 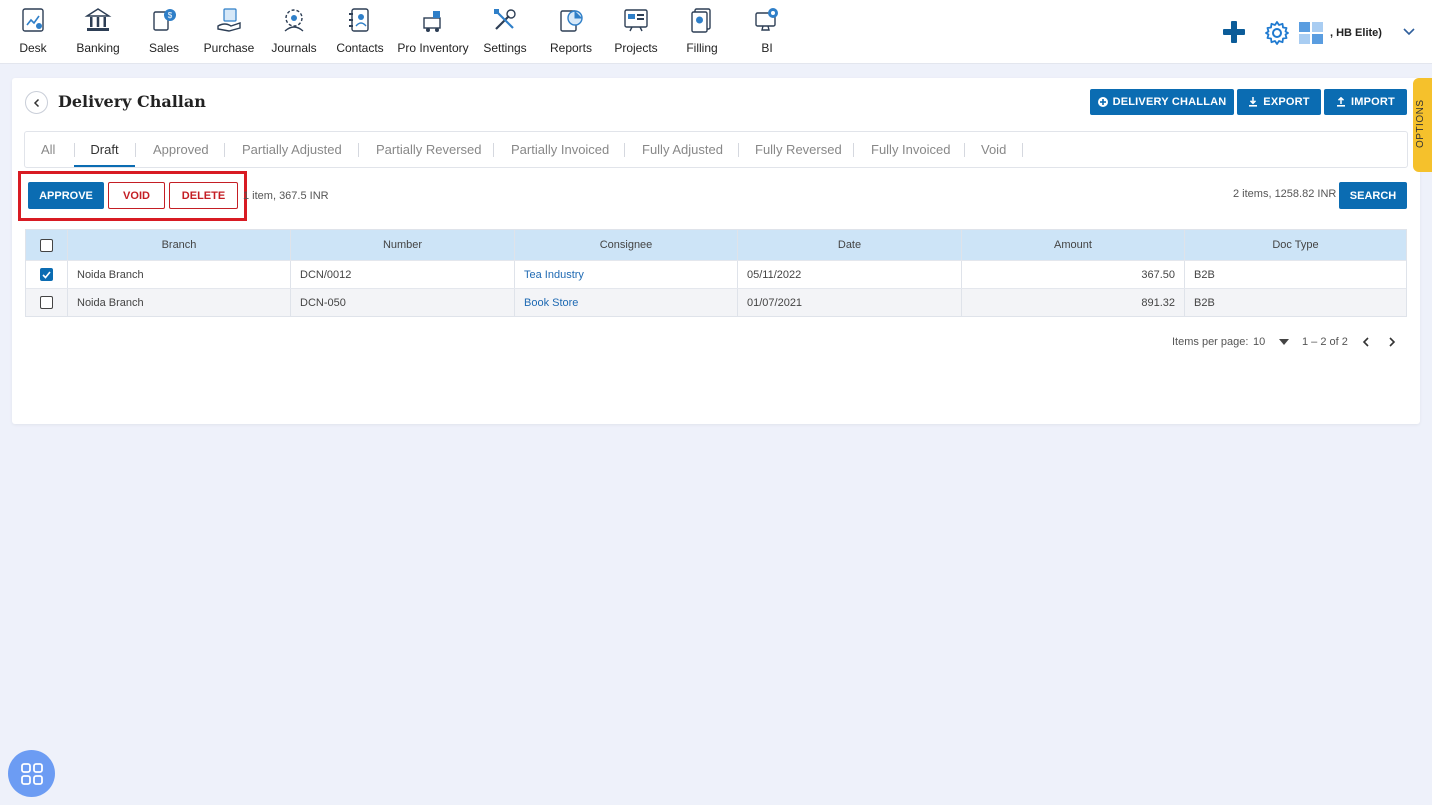 What do you see at coordinates (1277, 33) in the screenshot?
I see `gear-icon` at bounding box center [1277, 33].